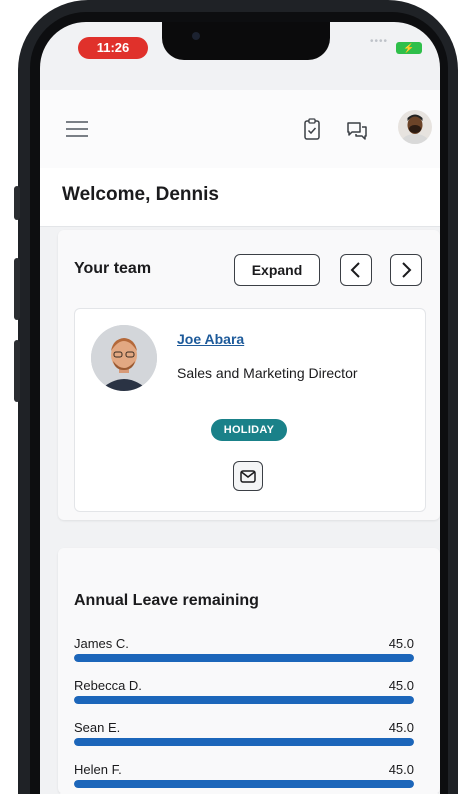 This screenshot has height=794, width=458. I want to click on previous-button, so click(356, 270).